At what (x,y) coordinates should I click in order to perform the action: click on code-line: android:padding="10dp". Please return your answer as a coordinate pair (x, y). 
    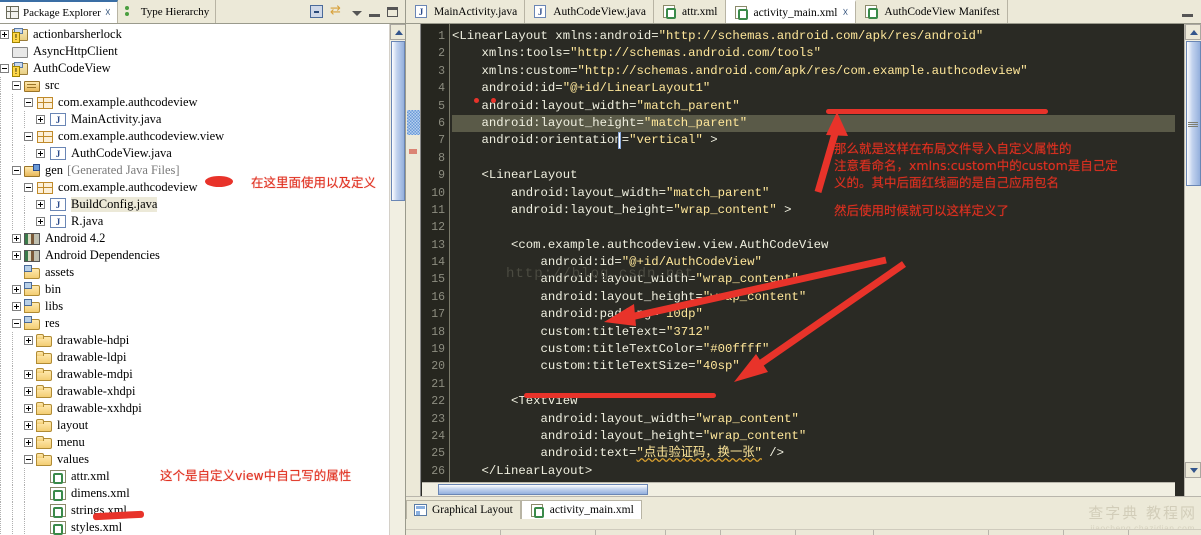
    Looking at the image, I should click on (813, 314).